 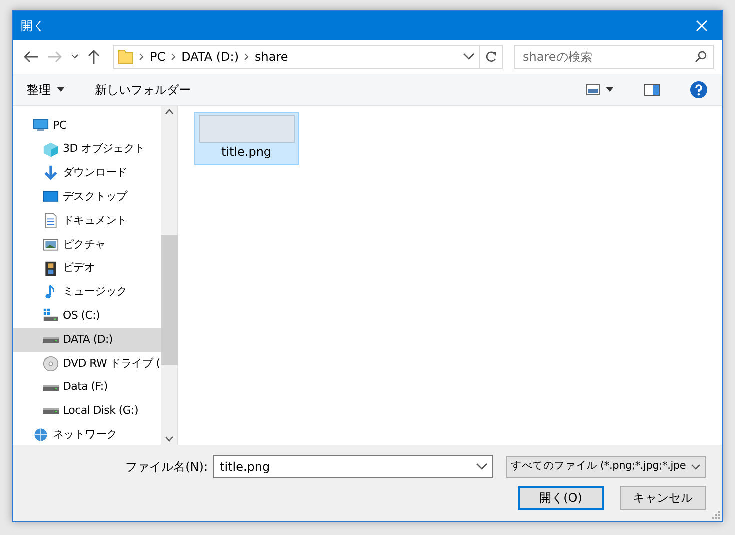 What do you see at coordinates (126, 57) in the screenshot?
I see `folder-icon` at bounding box center [126, 57].